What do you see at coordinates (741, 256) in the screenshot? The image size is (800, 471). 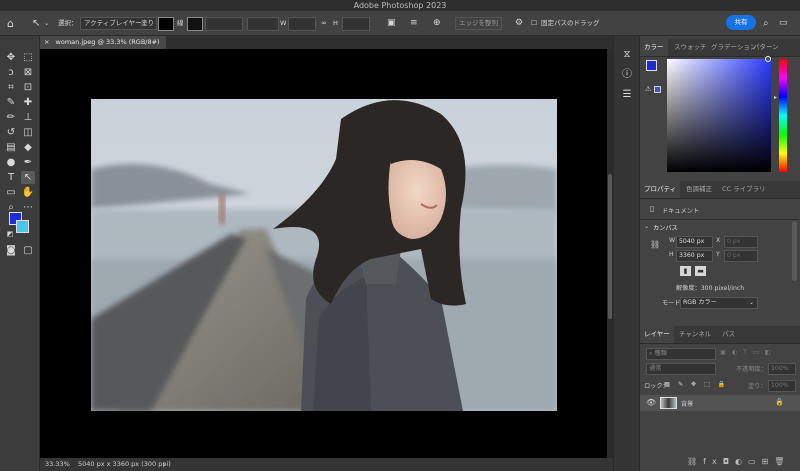 I see `y-field: 0 px` at bounding box center [741, 256].